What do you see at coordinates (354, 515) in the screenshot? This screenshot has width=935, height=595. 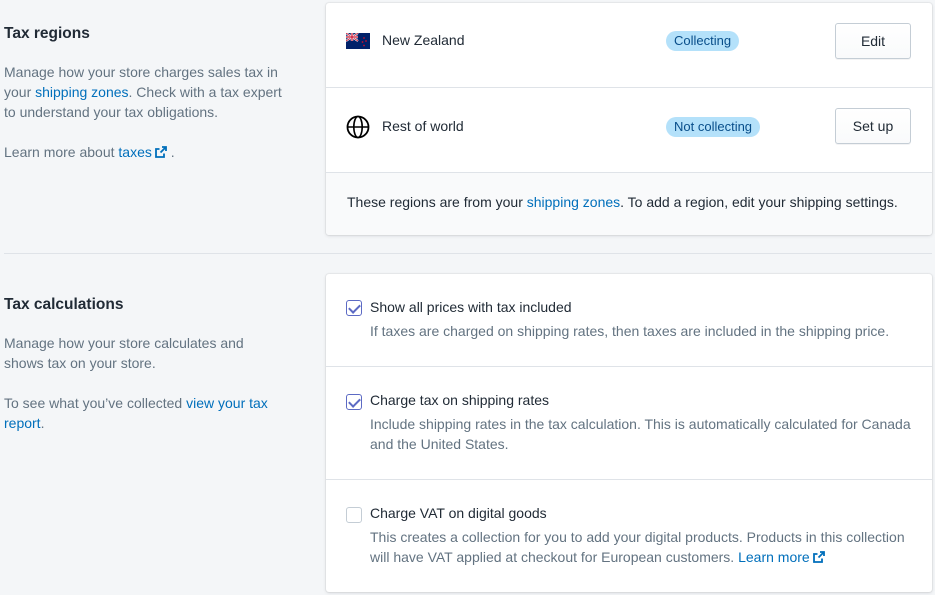 I see `vat-digital-checkbox` at bounding box center [354, 515].